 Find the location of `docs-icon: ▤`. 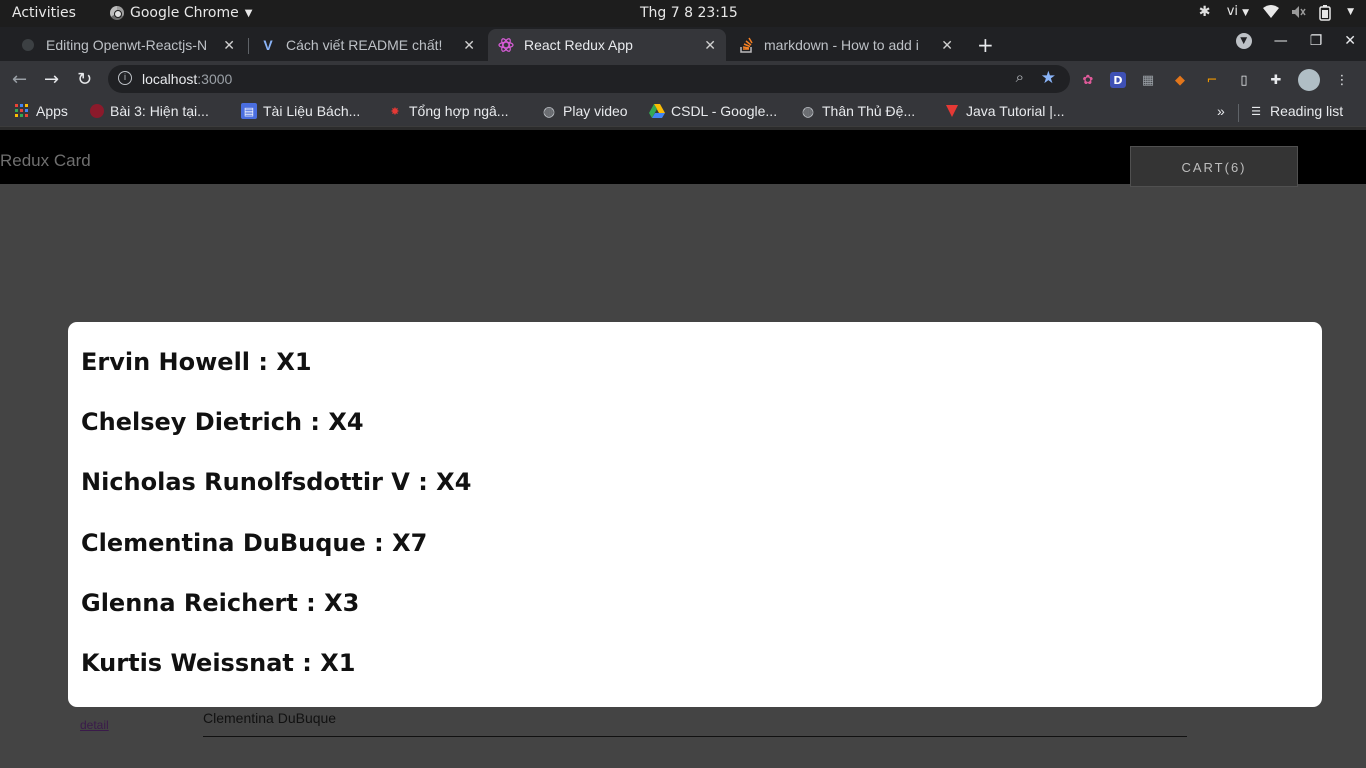

docs-icon: ▤ is located at coordinates (249, 111).